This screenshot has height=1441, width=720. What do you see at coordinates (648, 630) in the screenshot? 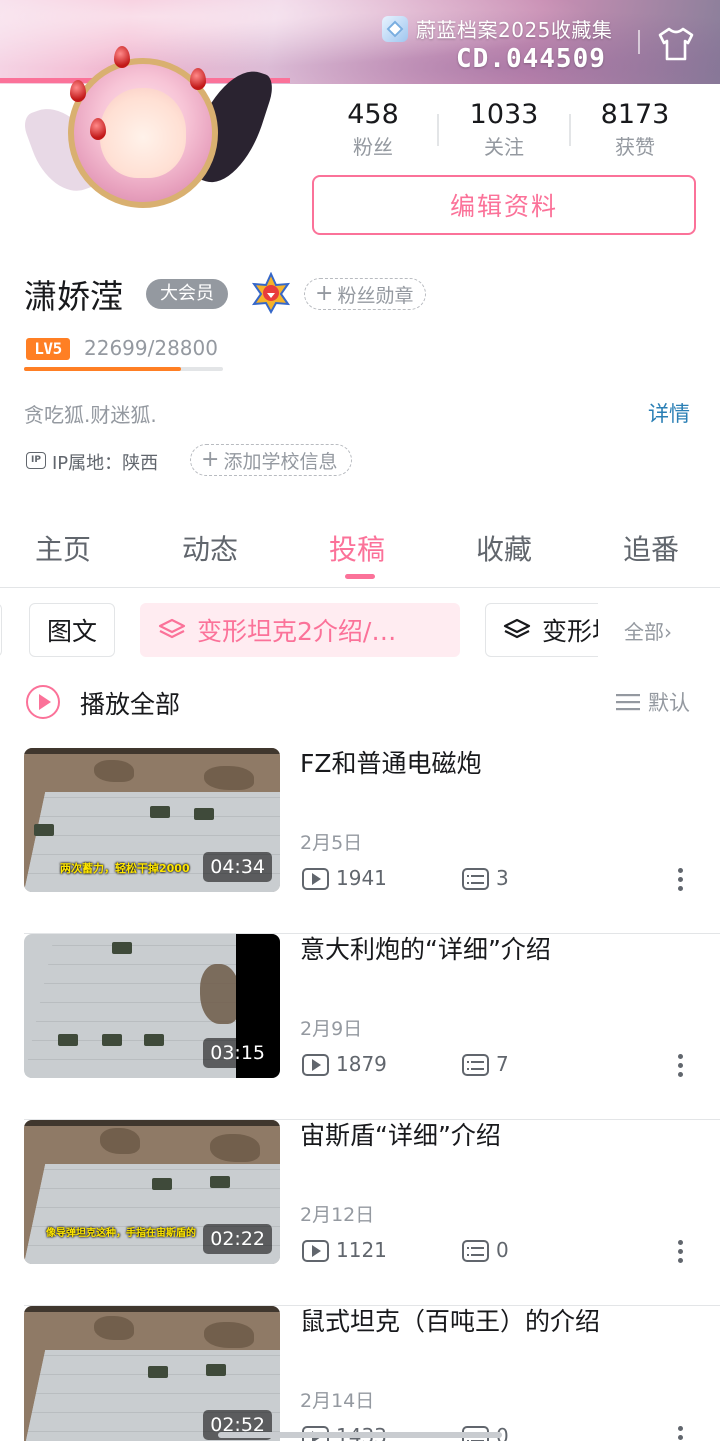
I see `all-collections-link: 全部›` at bounding box center [648, 630].